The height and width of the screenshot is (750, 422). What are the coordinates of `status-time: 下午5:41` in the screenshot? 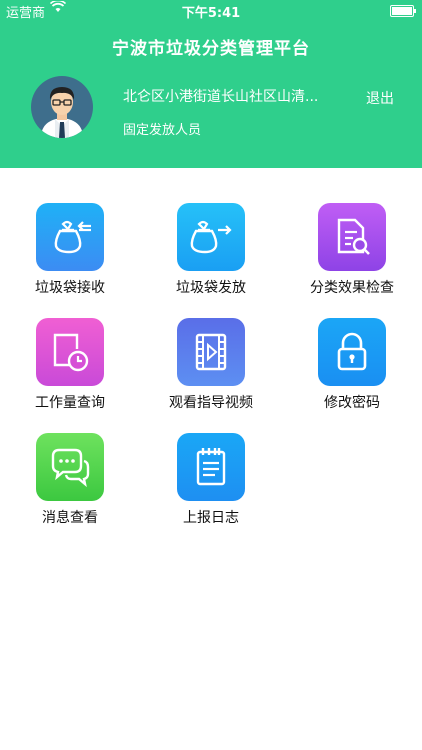 It's located at (211, 13).